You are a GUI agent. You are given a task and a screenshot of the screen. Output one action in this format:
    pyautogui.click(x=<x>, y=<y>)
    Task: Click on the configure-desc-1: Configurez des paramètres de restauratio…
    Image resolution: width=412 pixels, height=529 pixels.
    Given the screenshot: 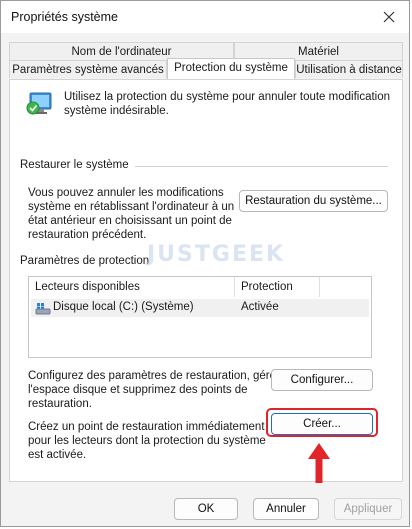 What is the action you would take?
    pyautogui.click(x=155, y=376)
    